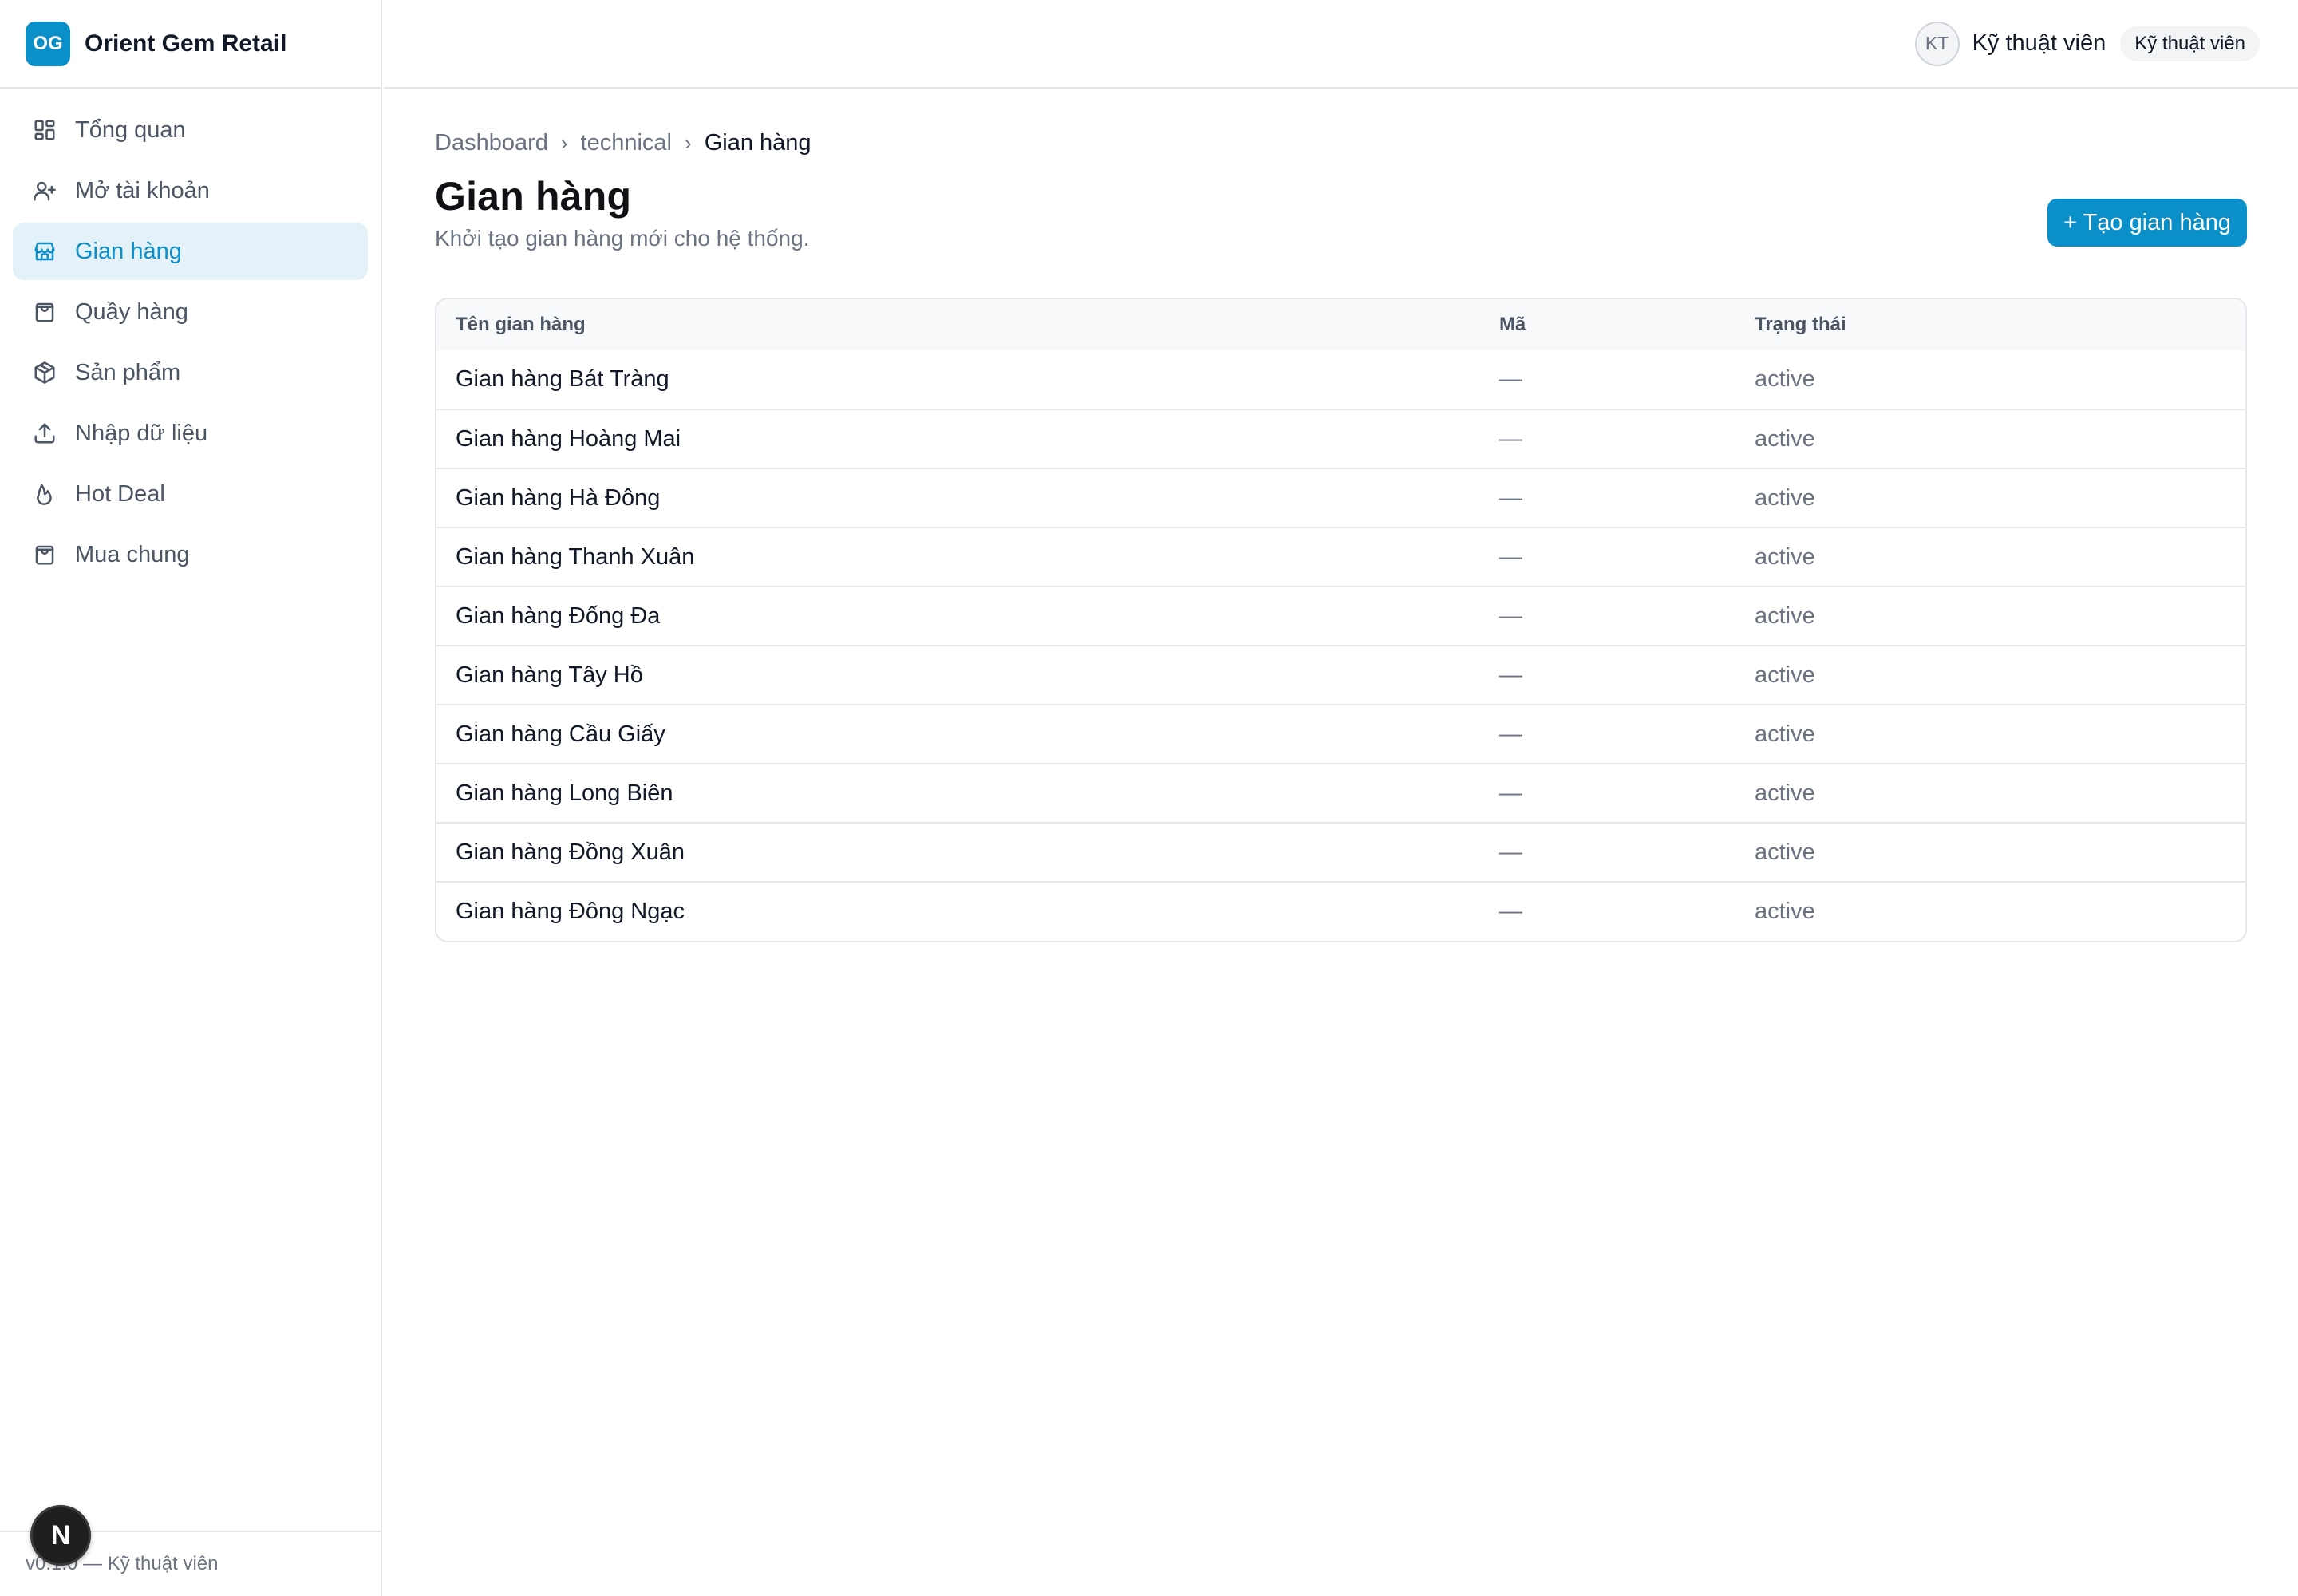 The width and height of the screenshot is (2298, 1596). What do you see at coordinates (191, 372) in the screenshot?
I see `sidebar-item-san-pham: Sản phẩm` at bounding box center [191, 372].